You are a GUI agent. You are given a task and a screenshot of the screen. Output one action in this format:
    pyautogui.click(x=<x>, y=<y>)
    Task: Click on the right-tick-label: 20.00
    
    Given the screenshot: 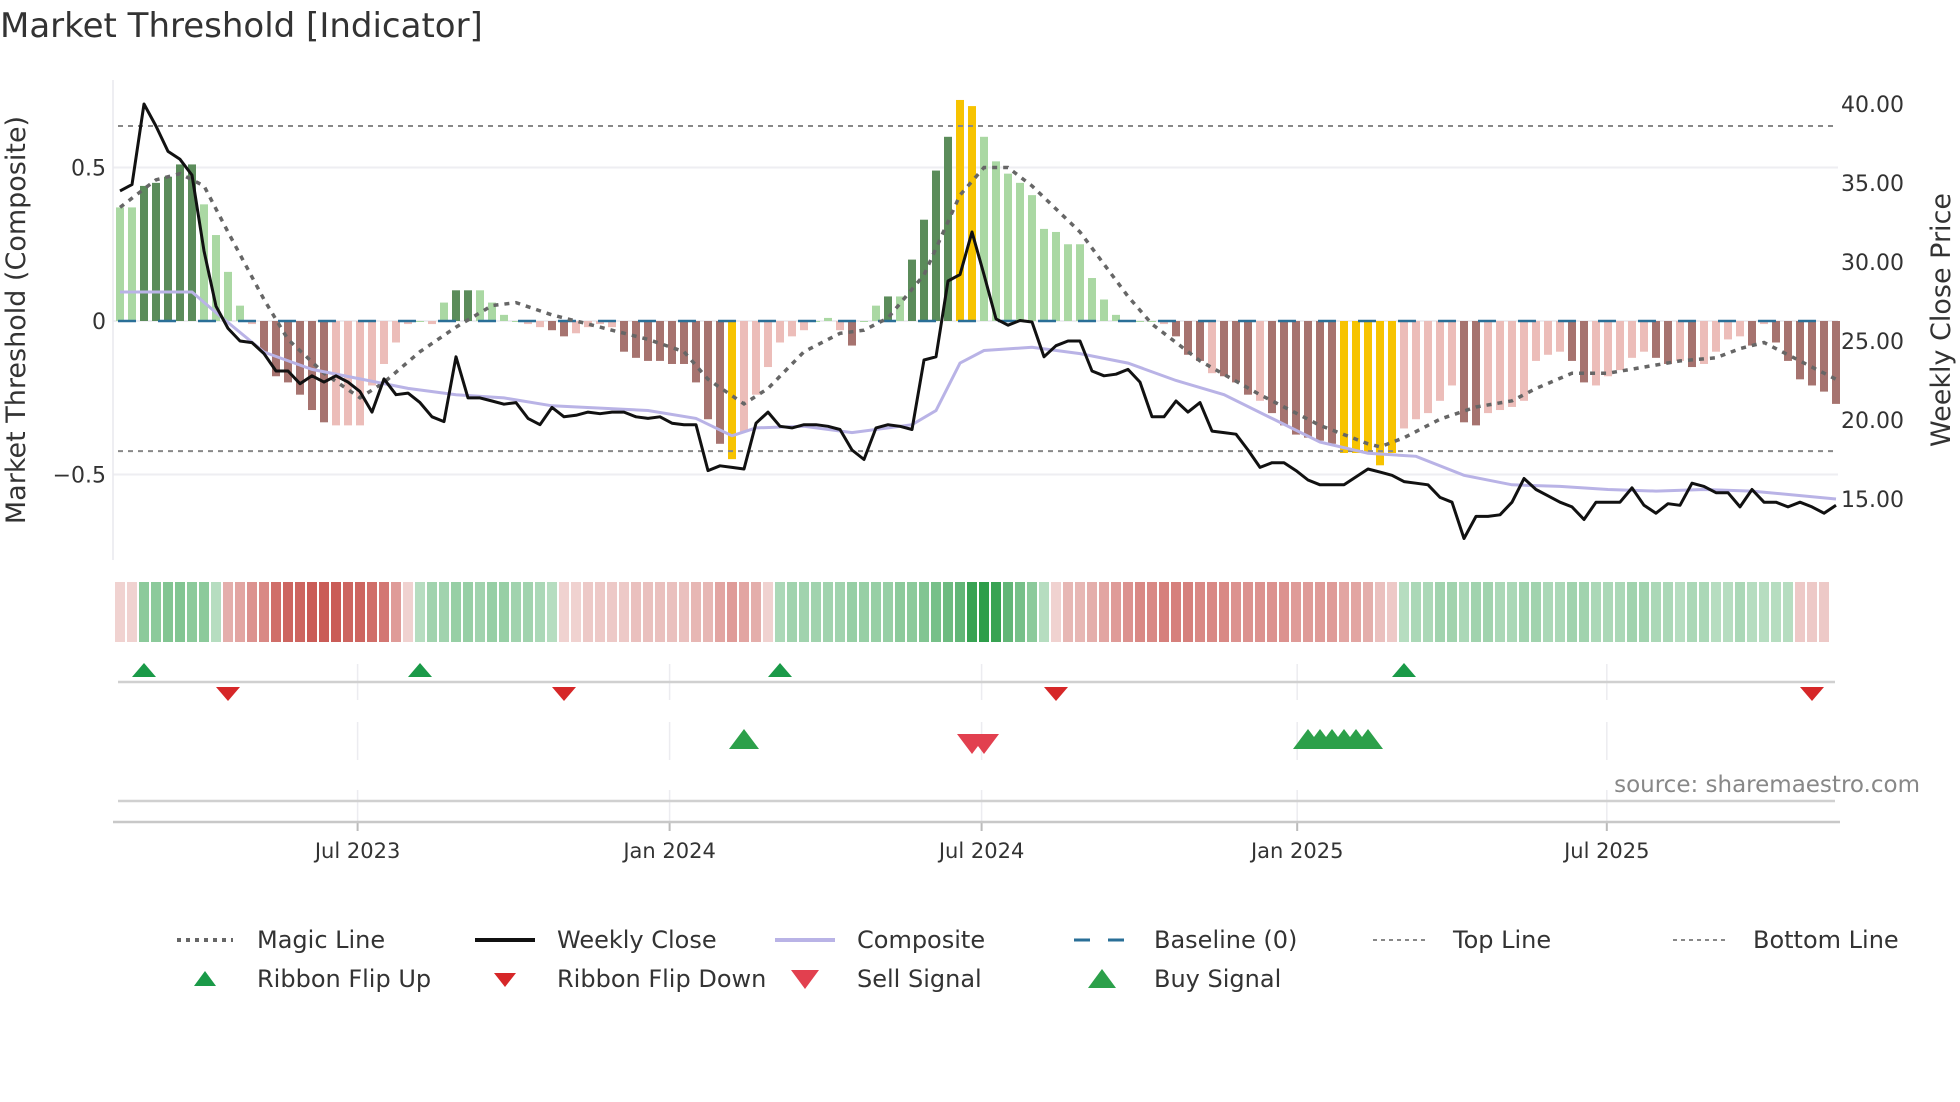 What is the action you would take?
    pyautogui.click(x=1872, y=421)
    